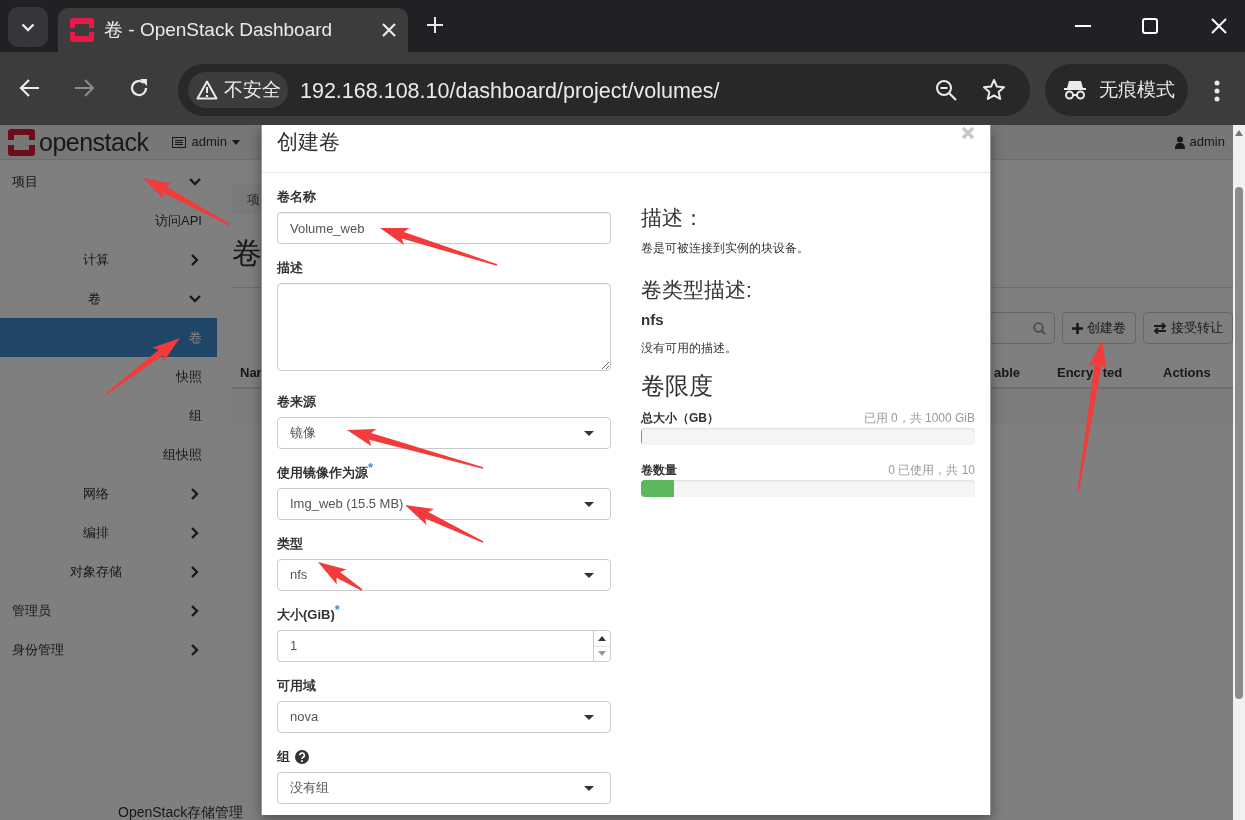  I want to click on field-label: 卷来源, so click(296, 402).